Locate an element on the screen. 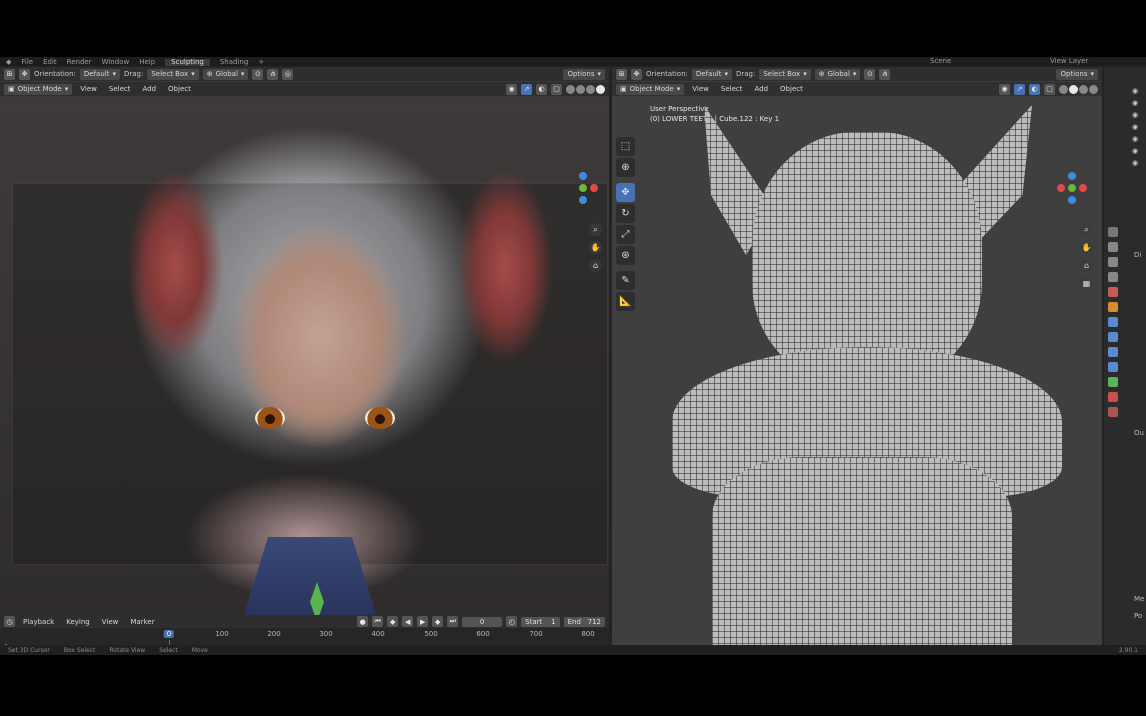 This screenshot has width=1146, height=716. move-tool-icon: ✥ is located at coordinates (625, 192).